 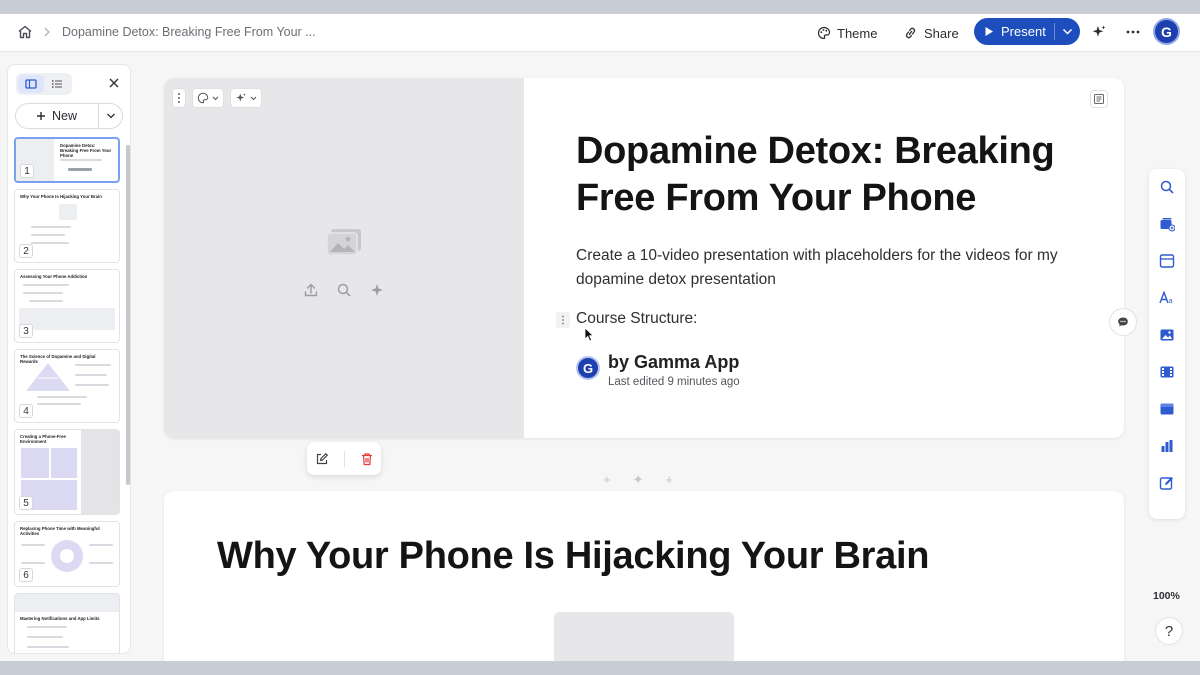 What do you see at coordinates (25, 32) in the screenshot?
I see `home-icon` at bounding box center [25, 32].